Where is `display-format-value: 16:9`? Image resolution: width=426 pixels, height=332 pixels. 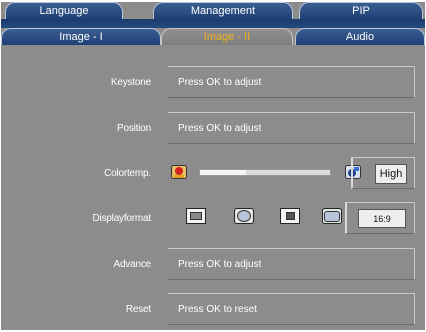
display-format-value: 16:9 is located at coordinates (382, 218).